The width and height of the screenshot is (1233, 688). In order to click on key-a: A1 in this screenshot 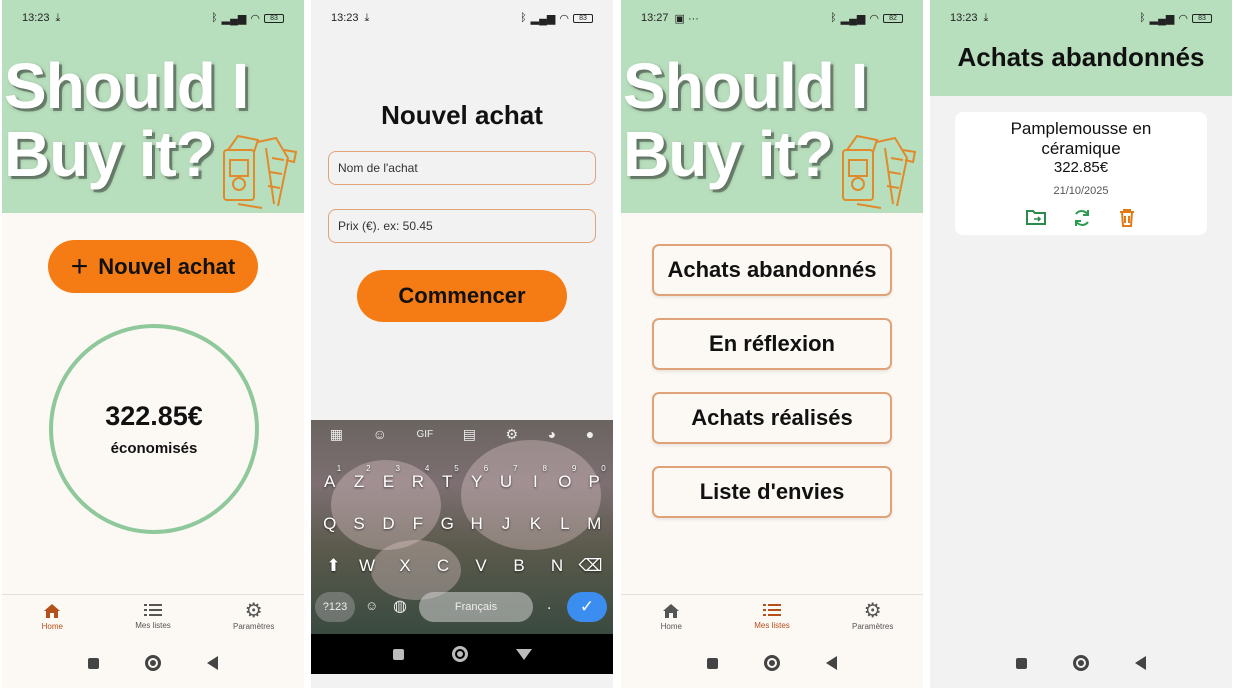, I will do `click(329, 478)`.